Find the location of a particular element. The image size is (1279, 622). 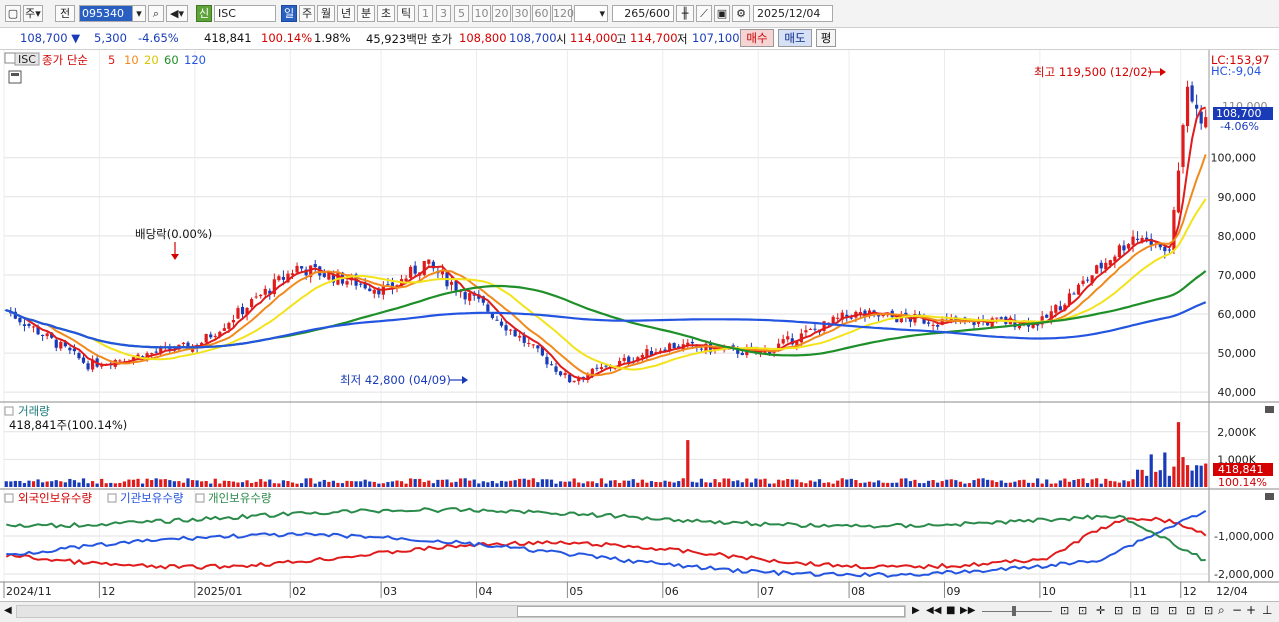

draw-tool-icon: ⟋ is located at coordinates (704, 13).